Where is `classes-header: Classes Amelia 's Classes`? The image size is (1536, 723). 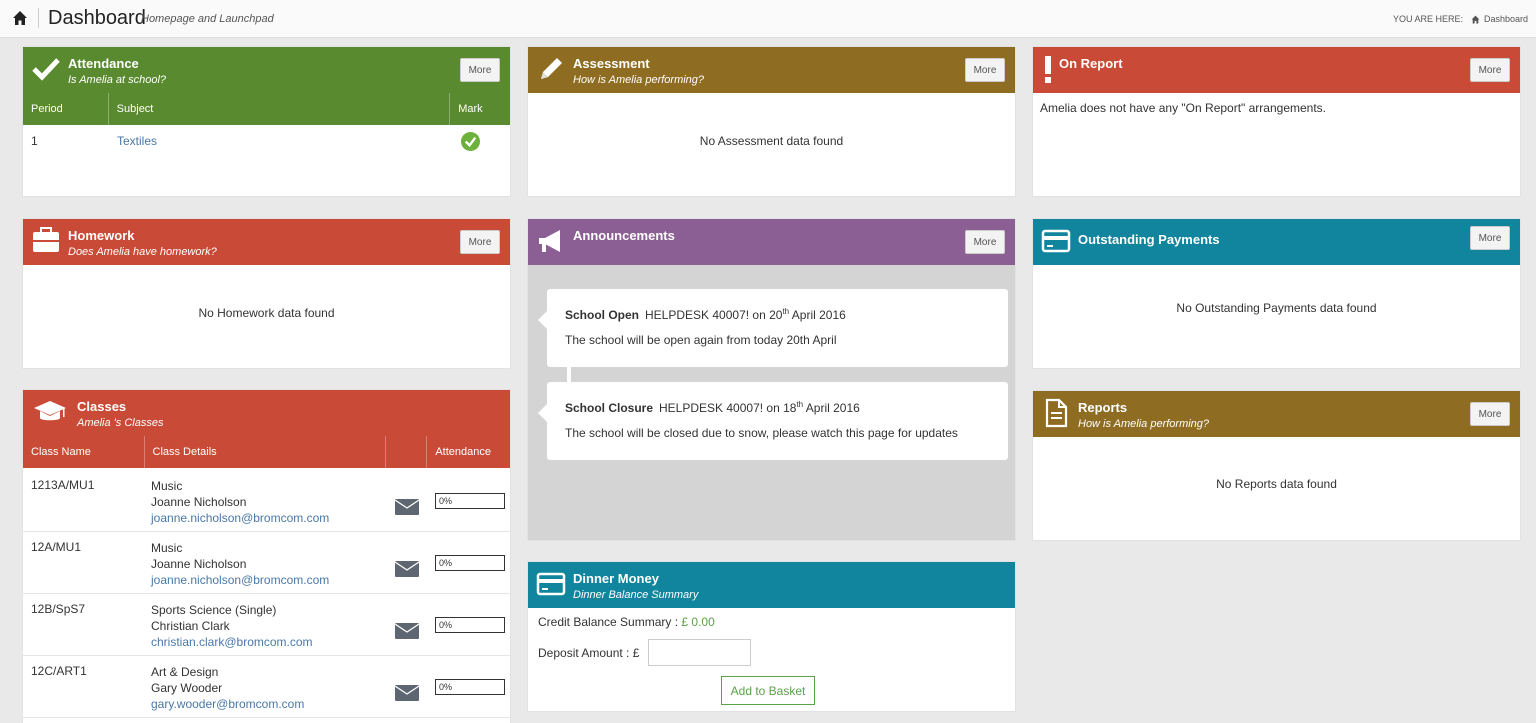
classes-header: Classes Amelia 's Classes is located at coordinates (266, 413).